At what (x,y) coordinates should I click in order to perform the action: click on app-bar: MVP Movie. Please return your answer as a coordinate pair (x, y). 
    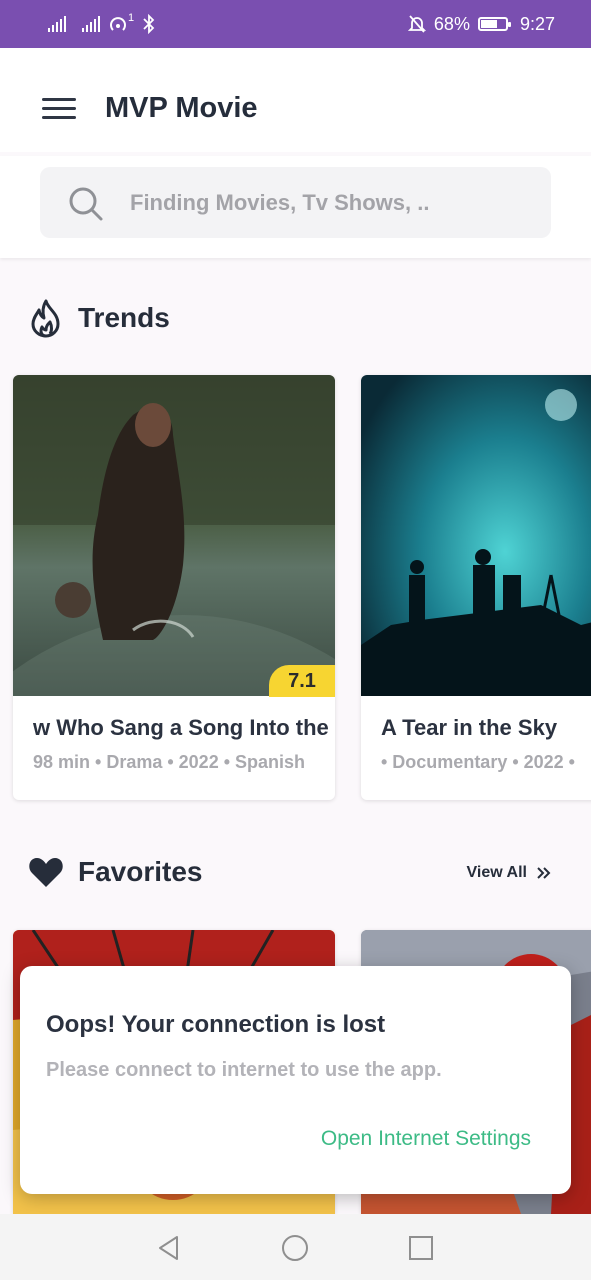
    Looking at the image, I should click on (295, 100).